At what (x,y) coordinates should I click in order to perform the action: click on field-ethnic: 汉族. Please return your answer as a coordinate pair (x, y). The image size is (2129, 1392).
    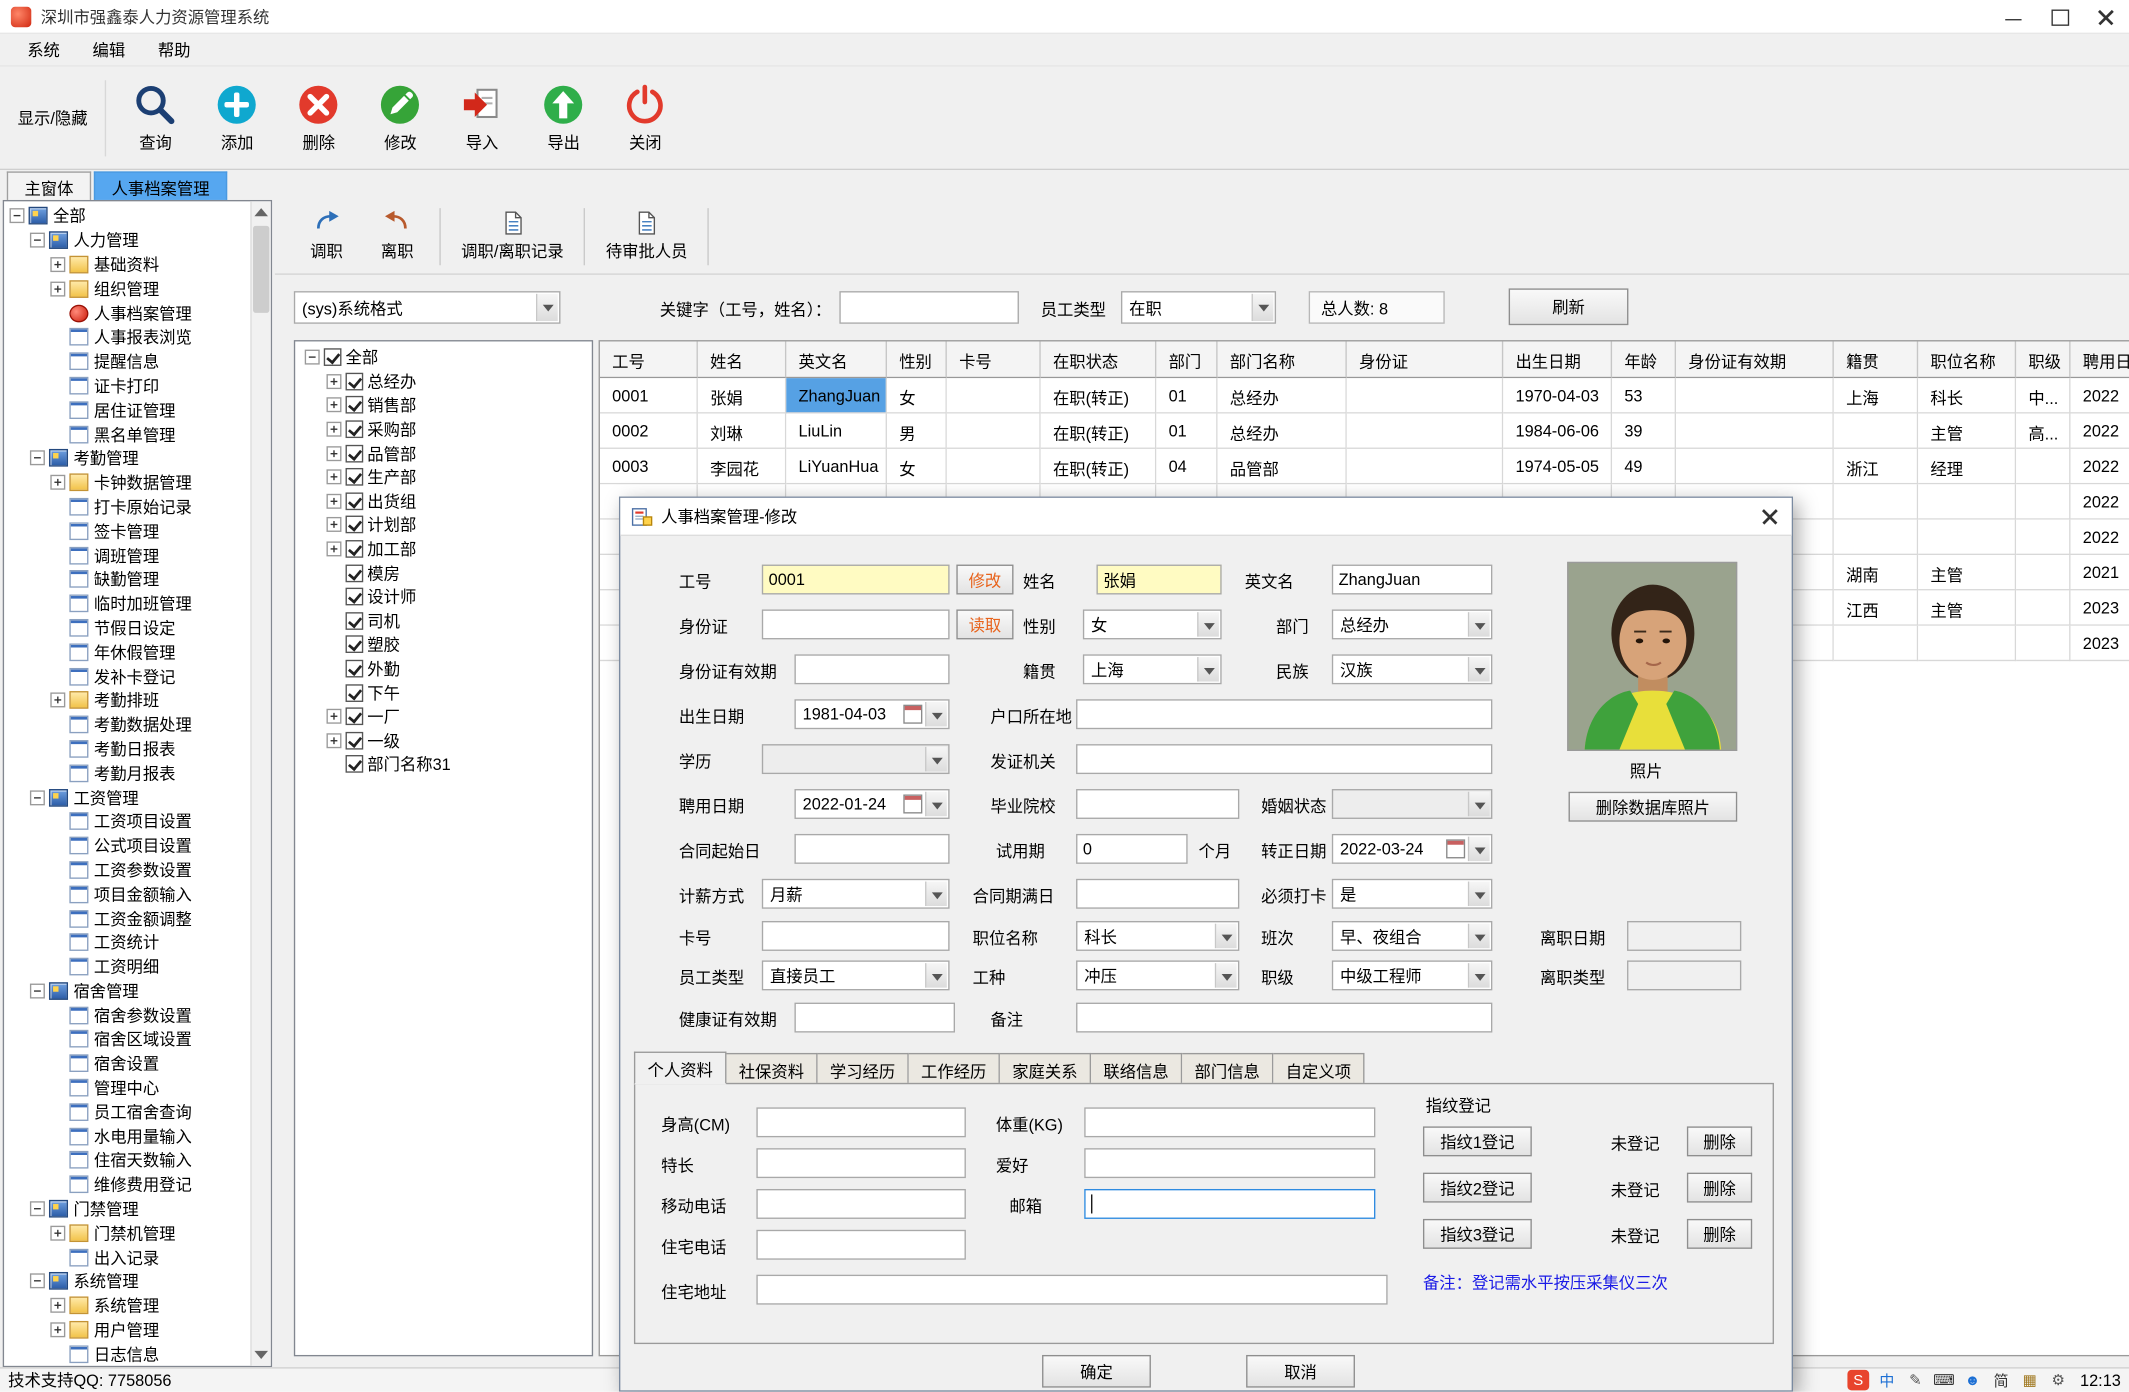
    Looking at the image, I should click on (1412, 669).